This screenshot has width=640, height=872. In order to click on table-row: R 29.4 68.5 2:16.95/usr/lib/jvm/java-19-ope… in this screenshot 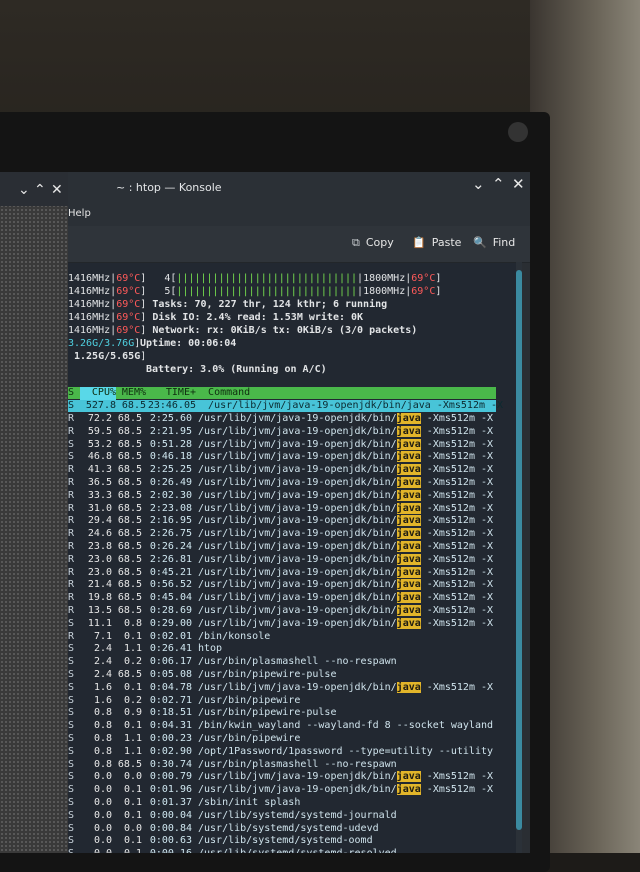, I will do `click(280, 521)`.